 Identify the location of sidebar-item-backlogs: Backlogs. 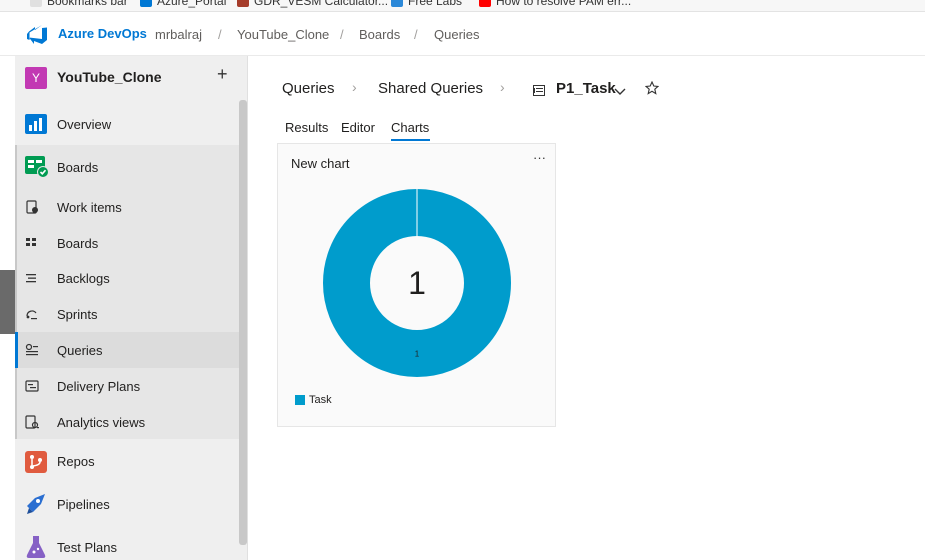
(127, 278).